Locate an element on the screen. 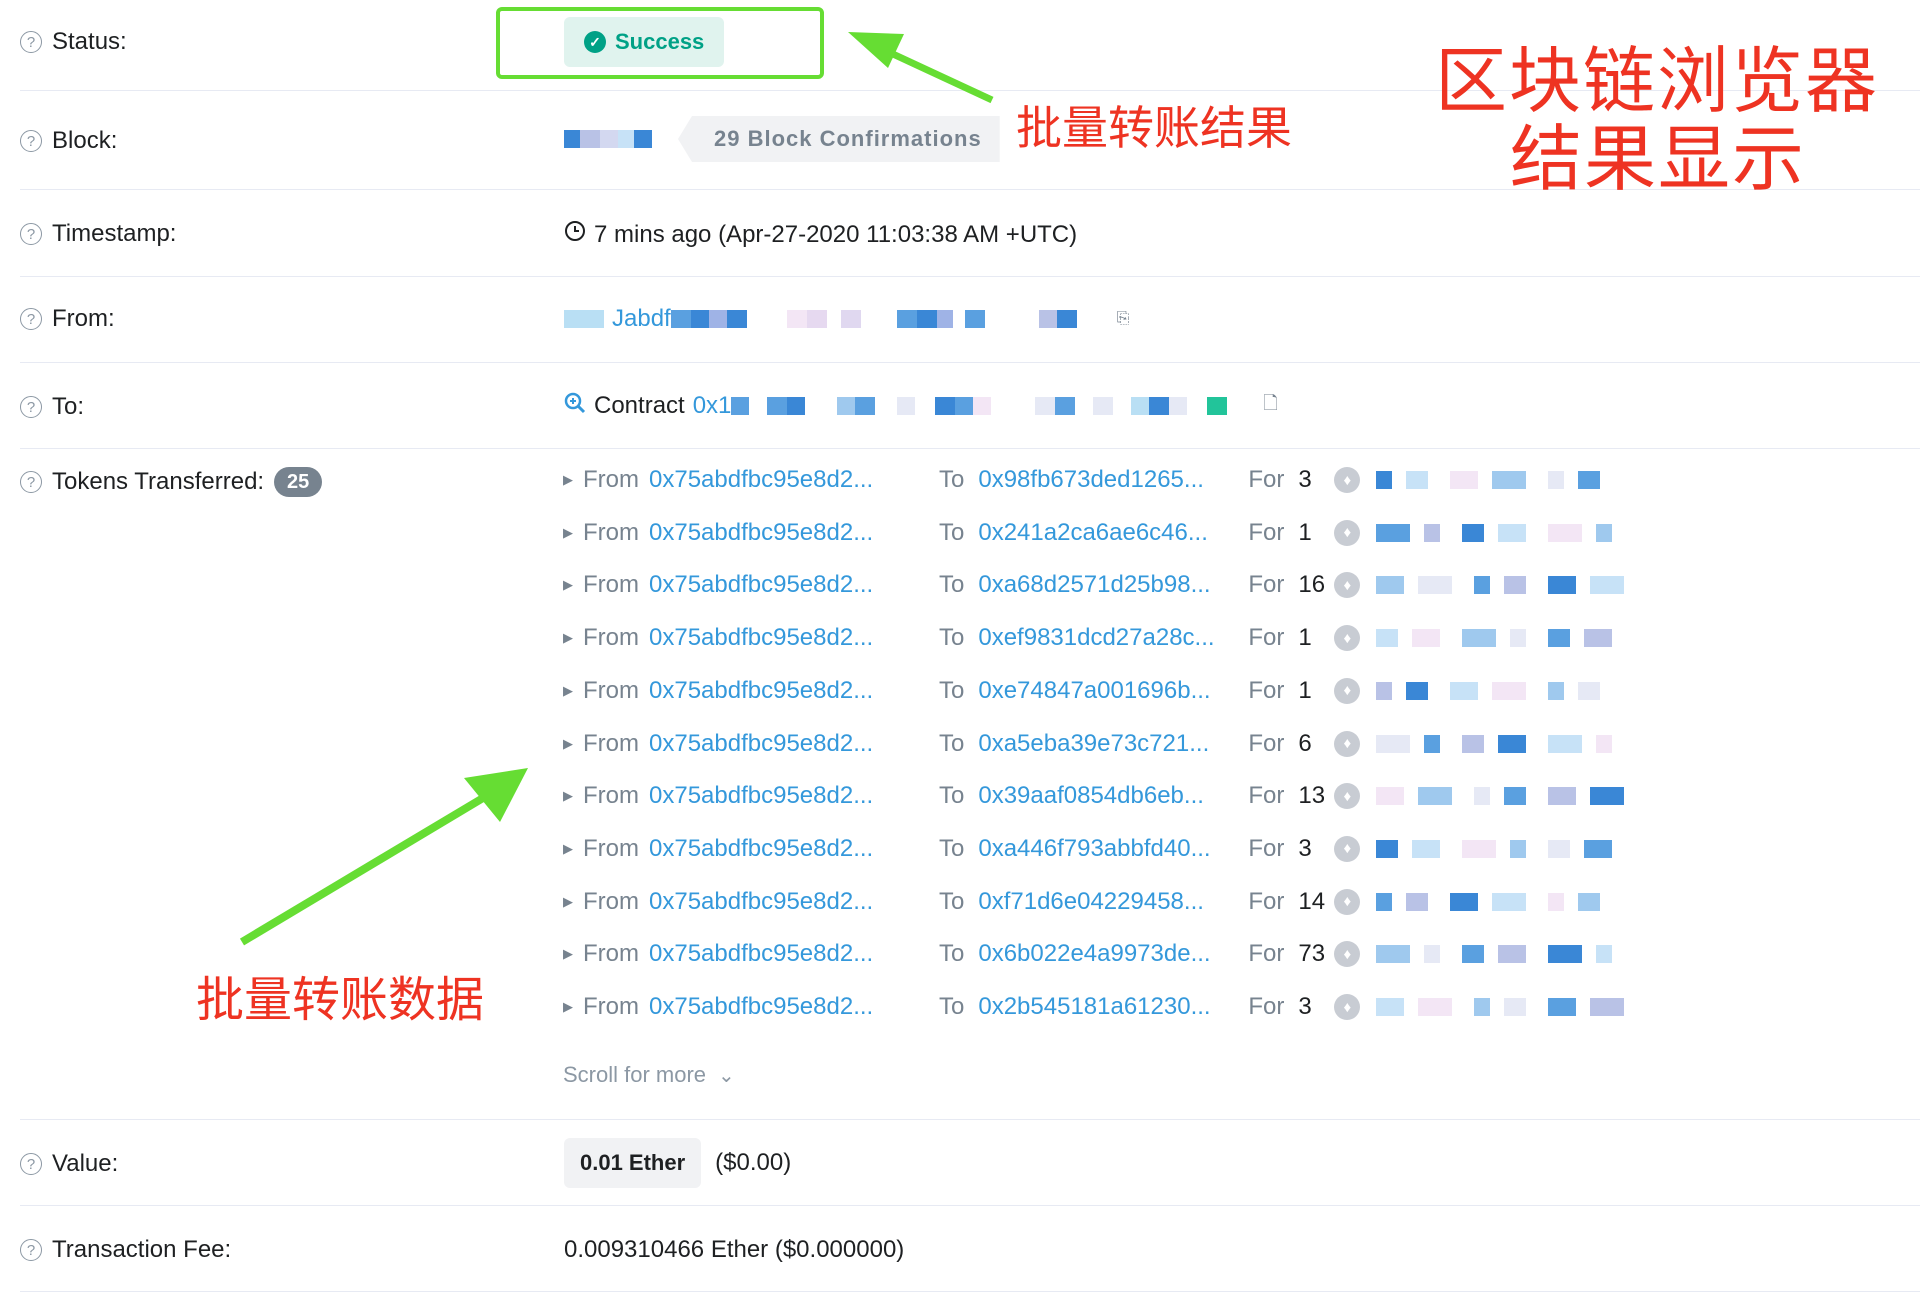  contract-address-link: 0x1 is located at coordinates (712, 406).